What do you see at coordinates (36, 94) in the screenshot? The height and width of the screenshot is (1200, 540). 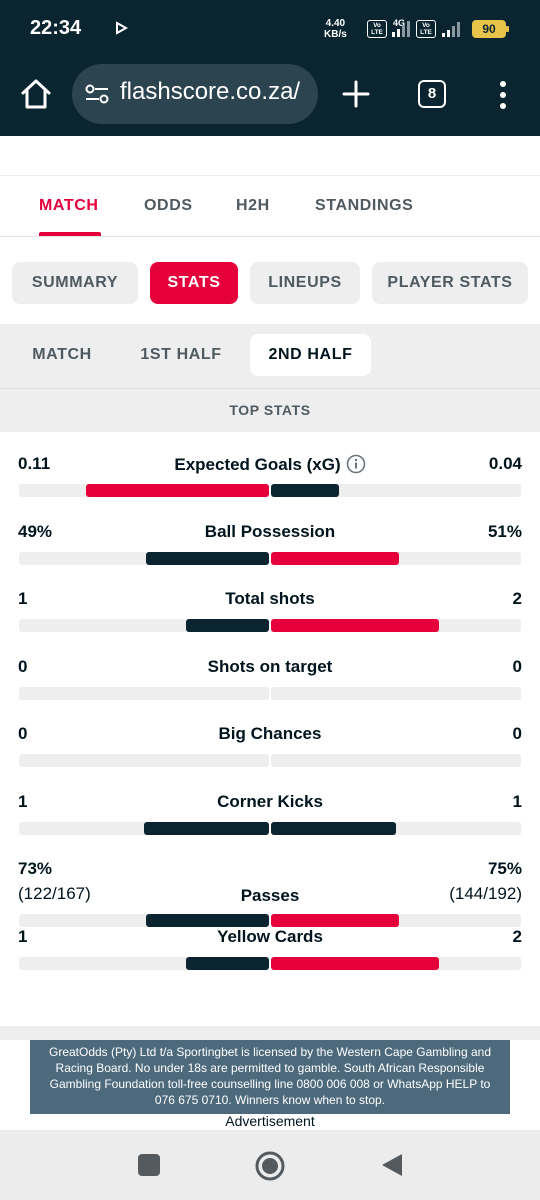 I see `home-icon` at bounding box center [36, 94].